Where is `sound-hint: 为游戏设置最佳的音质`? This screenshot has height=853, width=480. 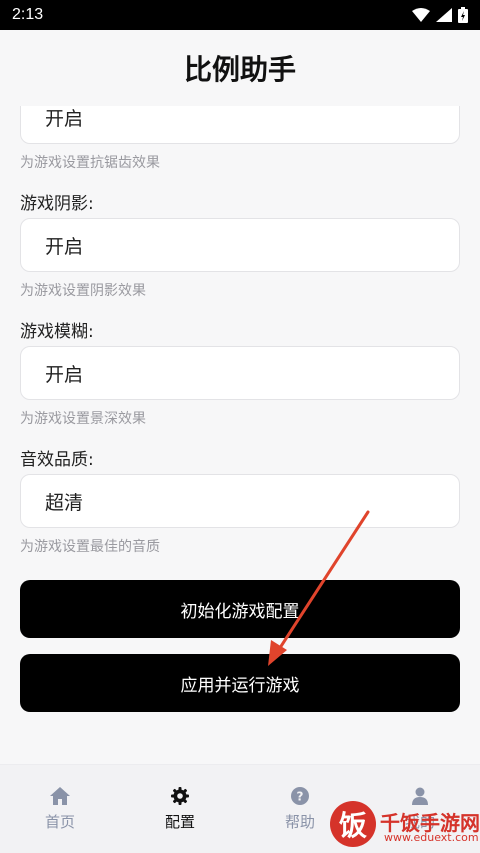
sound-hint: 为游戏设置最佳的音质 is located at coordinates (90, 547).